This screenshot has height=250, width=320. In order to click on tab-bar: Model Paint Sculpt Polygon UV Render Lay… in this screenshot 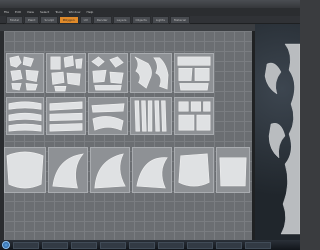, I will do `click(150, 19)`.